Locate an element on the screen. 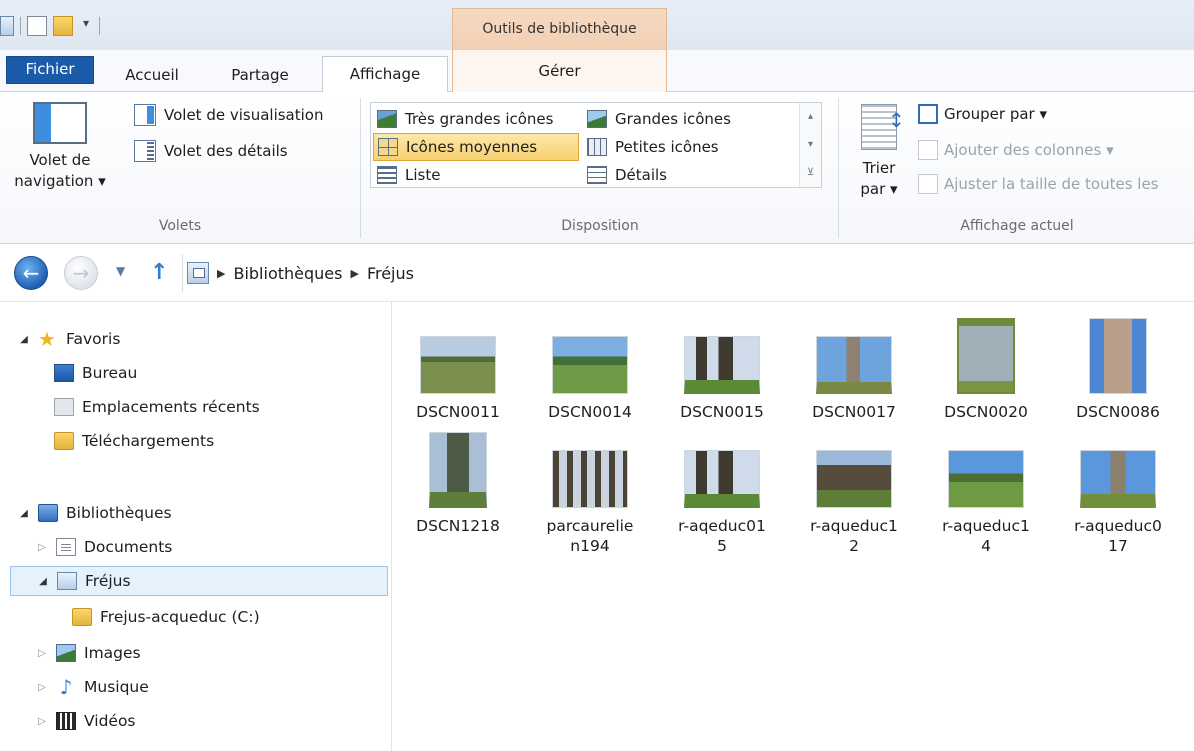  sort-arrow-icon: ↕ is located at coordinates (896, 120).